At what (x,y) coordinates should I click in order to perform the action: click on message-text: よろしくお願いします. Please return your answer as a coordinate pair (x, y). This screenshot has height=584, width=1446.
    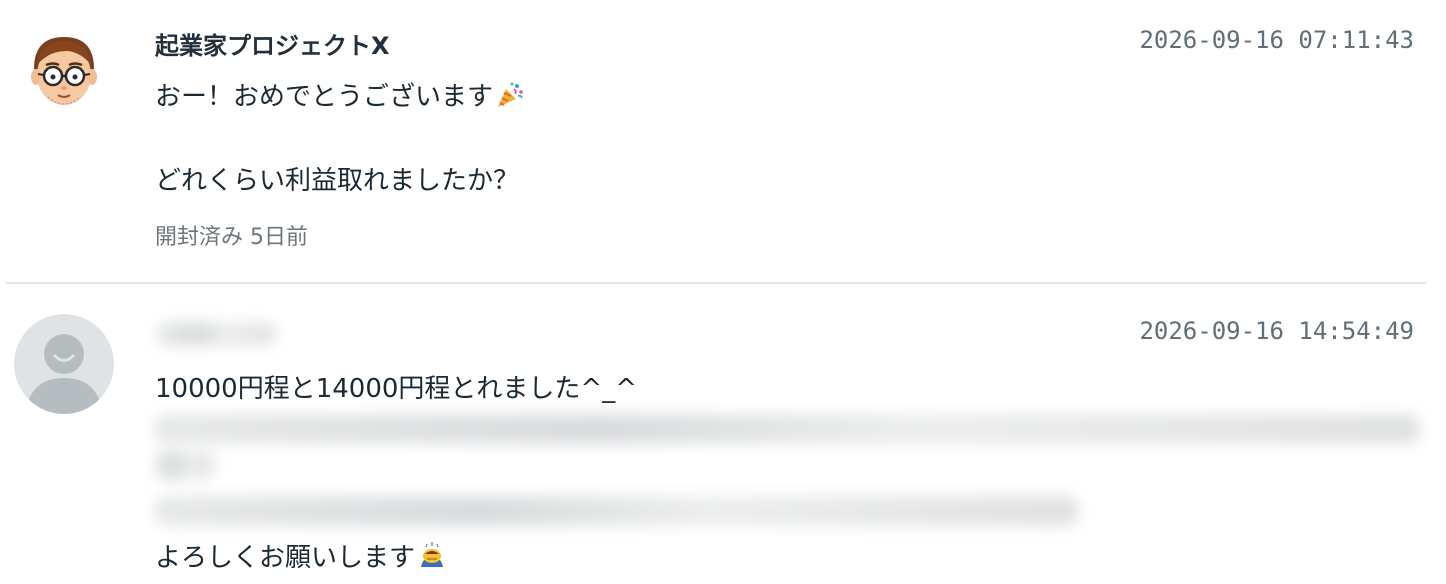
    Looking at the image, I should click on (301, 555).